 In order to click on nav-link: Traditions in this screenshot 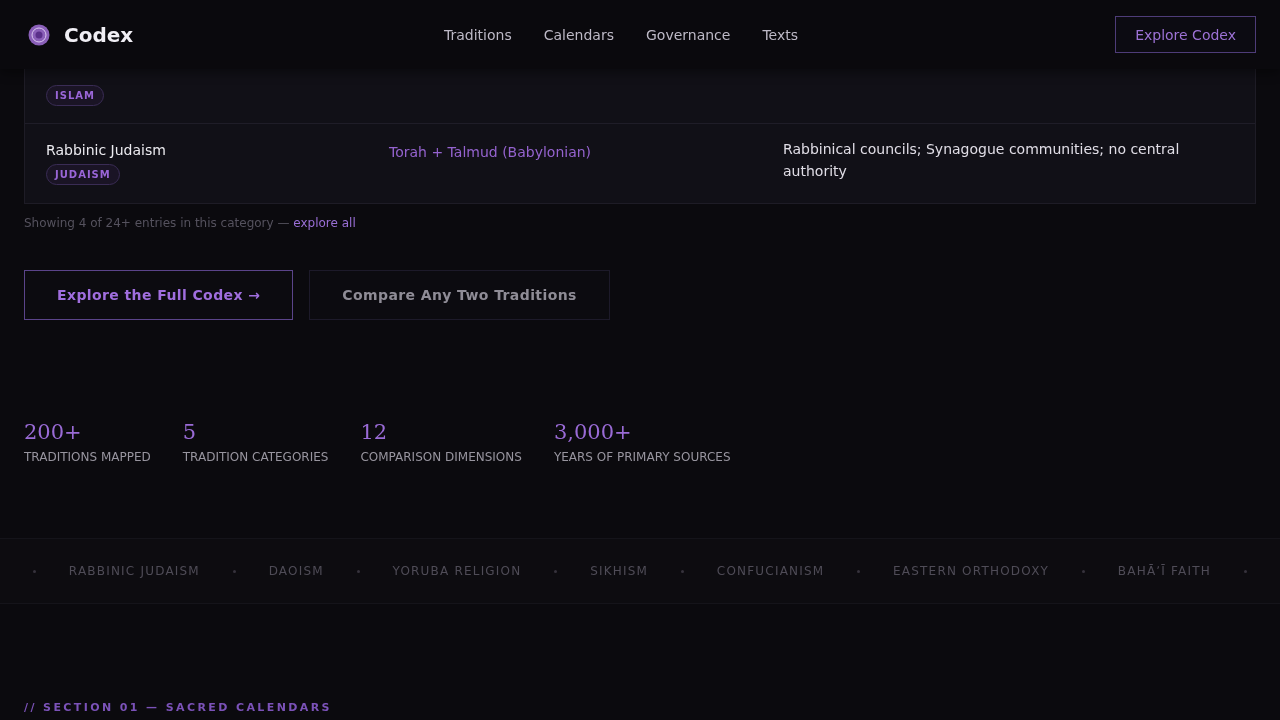, I will do `click(478, 34)`.